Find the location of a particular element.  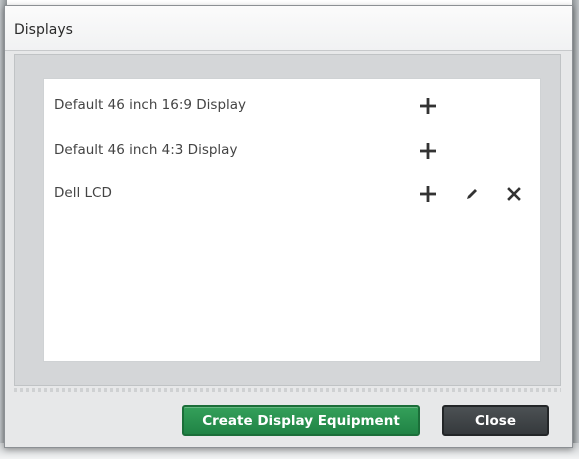

display-name: Dell LCD is located at coordinates (83, 193).